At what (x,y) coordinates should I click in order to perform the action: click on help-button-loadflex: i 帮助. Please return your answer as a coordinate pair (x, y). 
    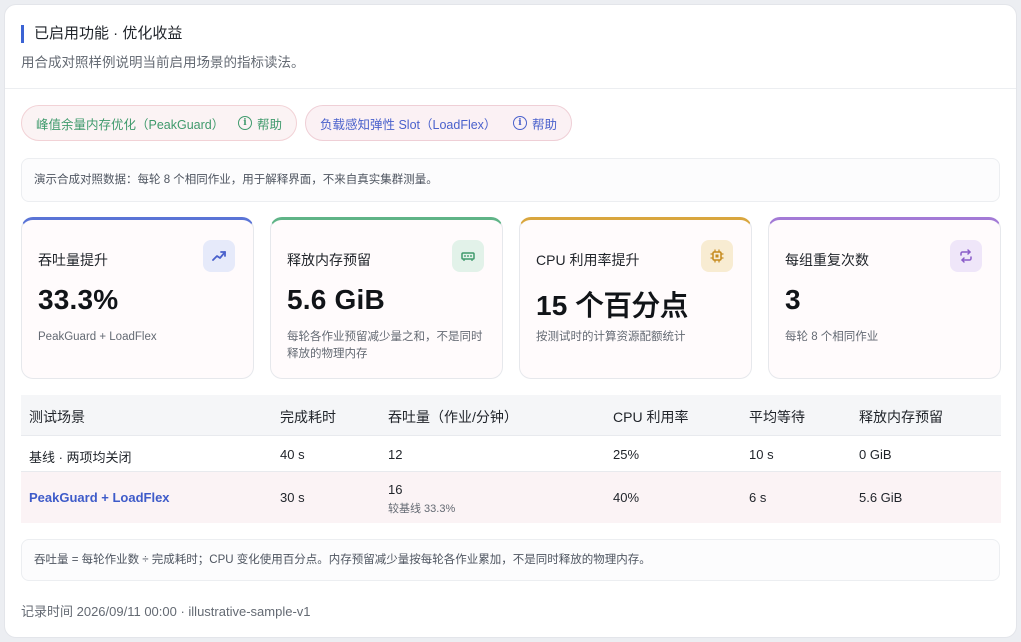
    Looking at the image, I should click on (534, 123).